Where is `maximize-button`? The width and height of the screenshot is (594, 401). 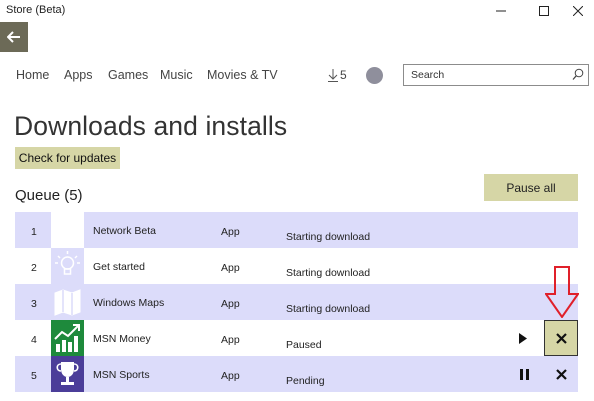
maximize-button is located at coordinates (544, 11).